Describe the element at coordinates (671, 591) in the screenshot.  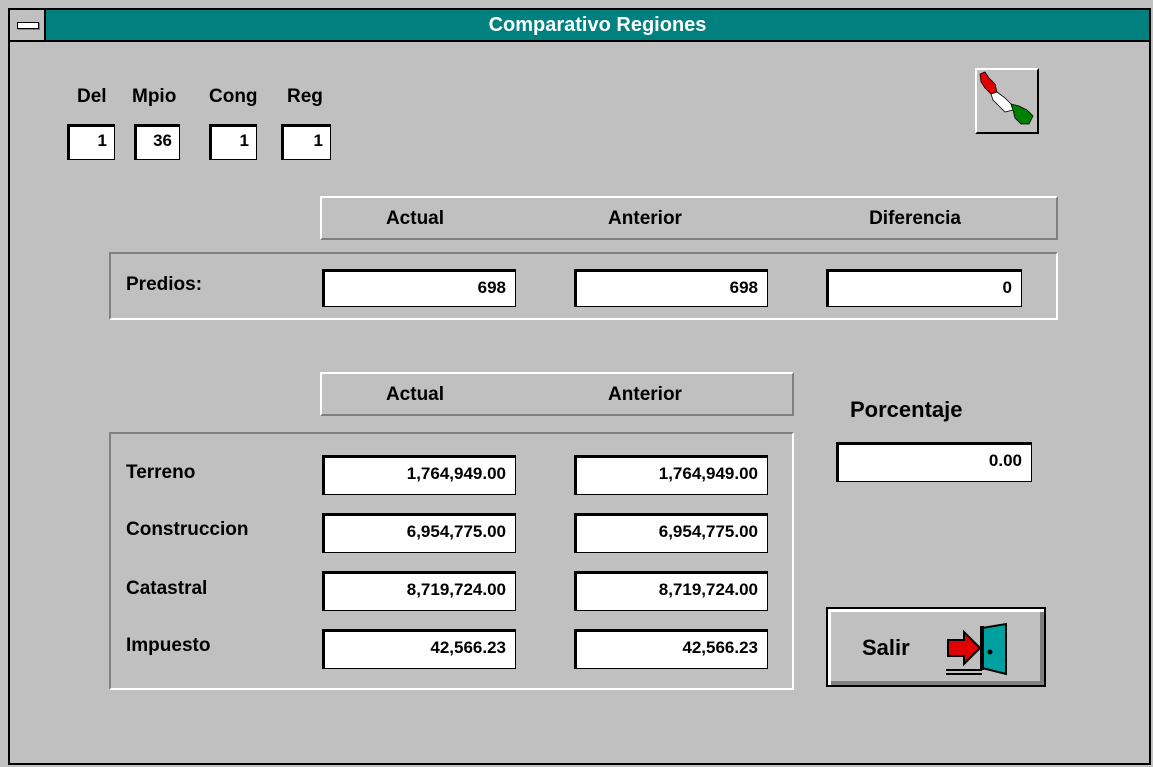
I see `catastral-anterior-field: 8,719,724.00` at that location.